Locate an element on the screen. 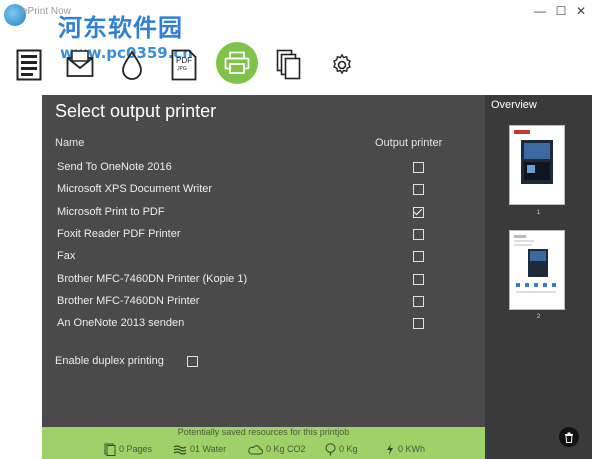 This screenshot has width=592, height=459. saved-wood-value: 0 Kg is located at coordinates (348, 449).